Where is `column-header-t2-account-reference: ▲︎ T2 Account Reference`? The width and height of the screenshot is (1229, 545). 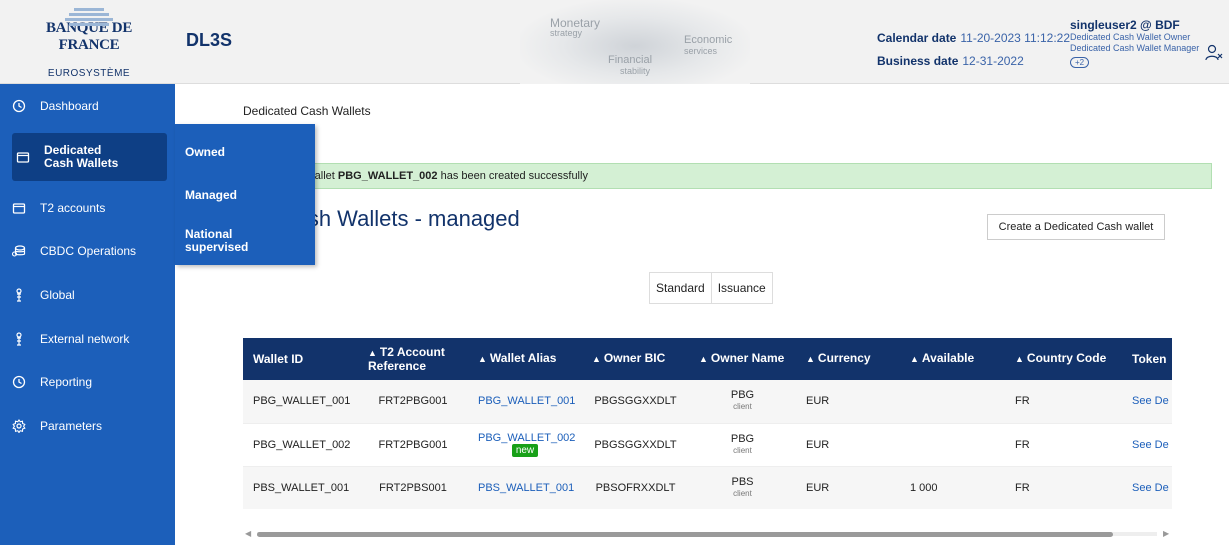 column-header-t2-account-reference: ▲︎ T2 Account Reference is located at coordinates (413, 359).